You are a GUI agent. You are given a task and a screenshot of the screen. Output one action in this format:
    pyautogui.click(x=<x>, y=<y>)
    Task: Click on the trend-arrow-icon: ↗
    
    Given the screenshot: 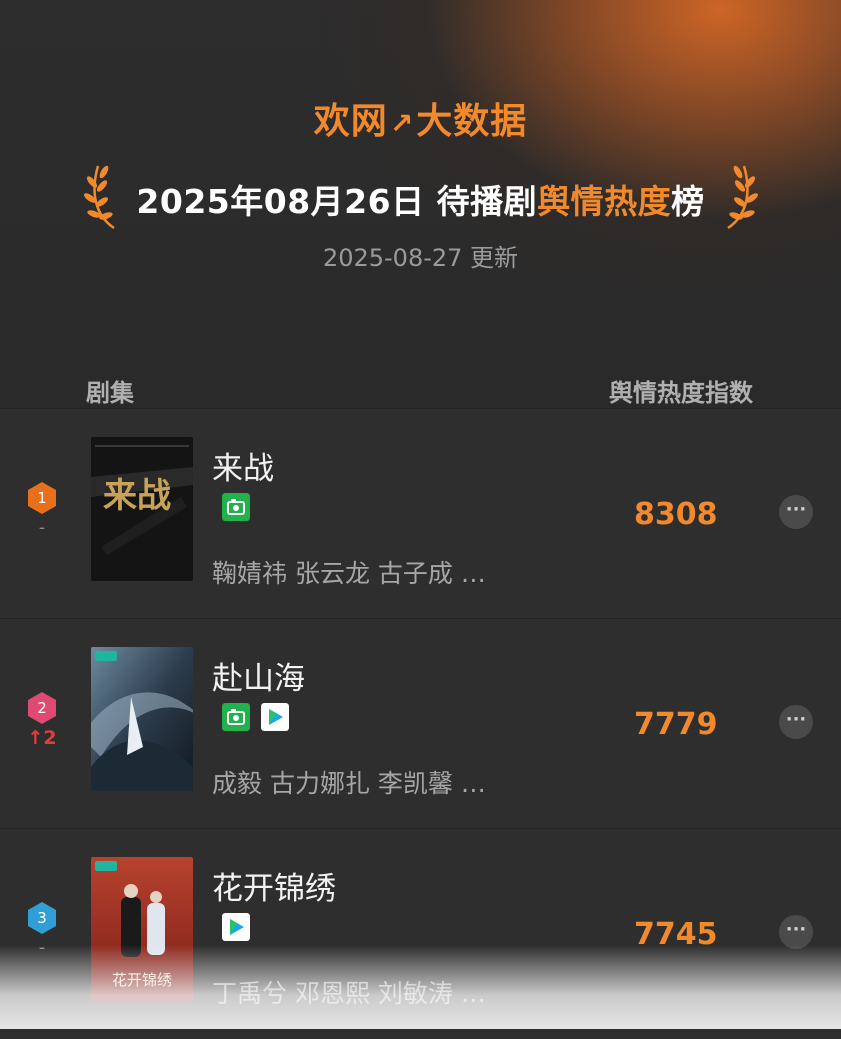 What is the action you would take?
    pyautogui.click(x=402, y=123)
    